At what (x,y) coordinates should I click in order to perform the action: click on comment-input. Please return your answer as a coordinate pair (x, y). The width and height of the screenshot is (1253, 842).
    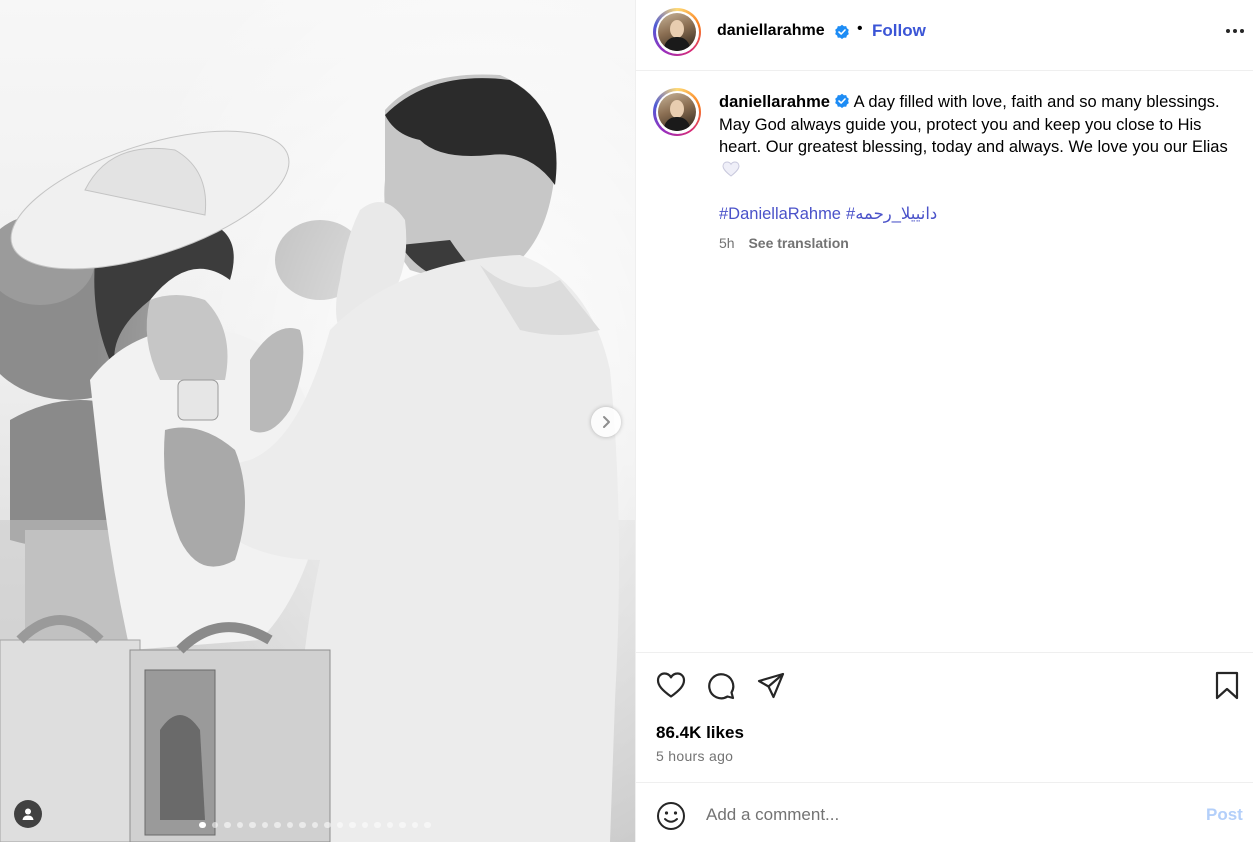
    Looking at the image, I should click on (931, 815).